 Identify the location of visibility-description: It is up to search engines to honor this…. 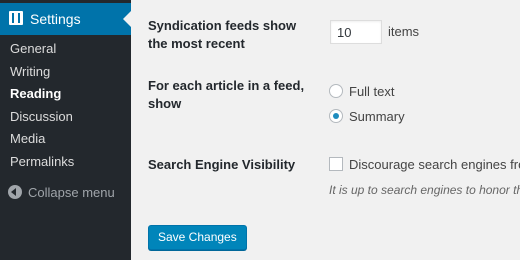
(424, 190).